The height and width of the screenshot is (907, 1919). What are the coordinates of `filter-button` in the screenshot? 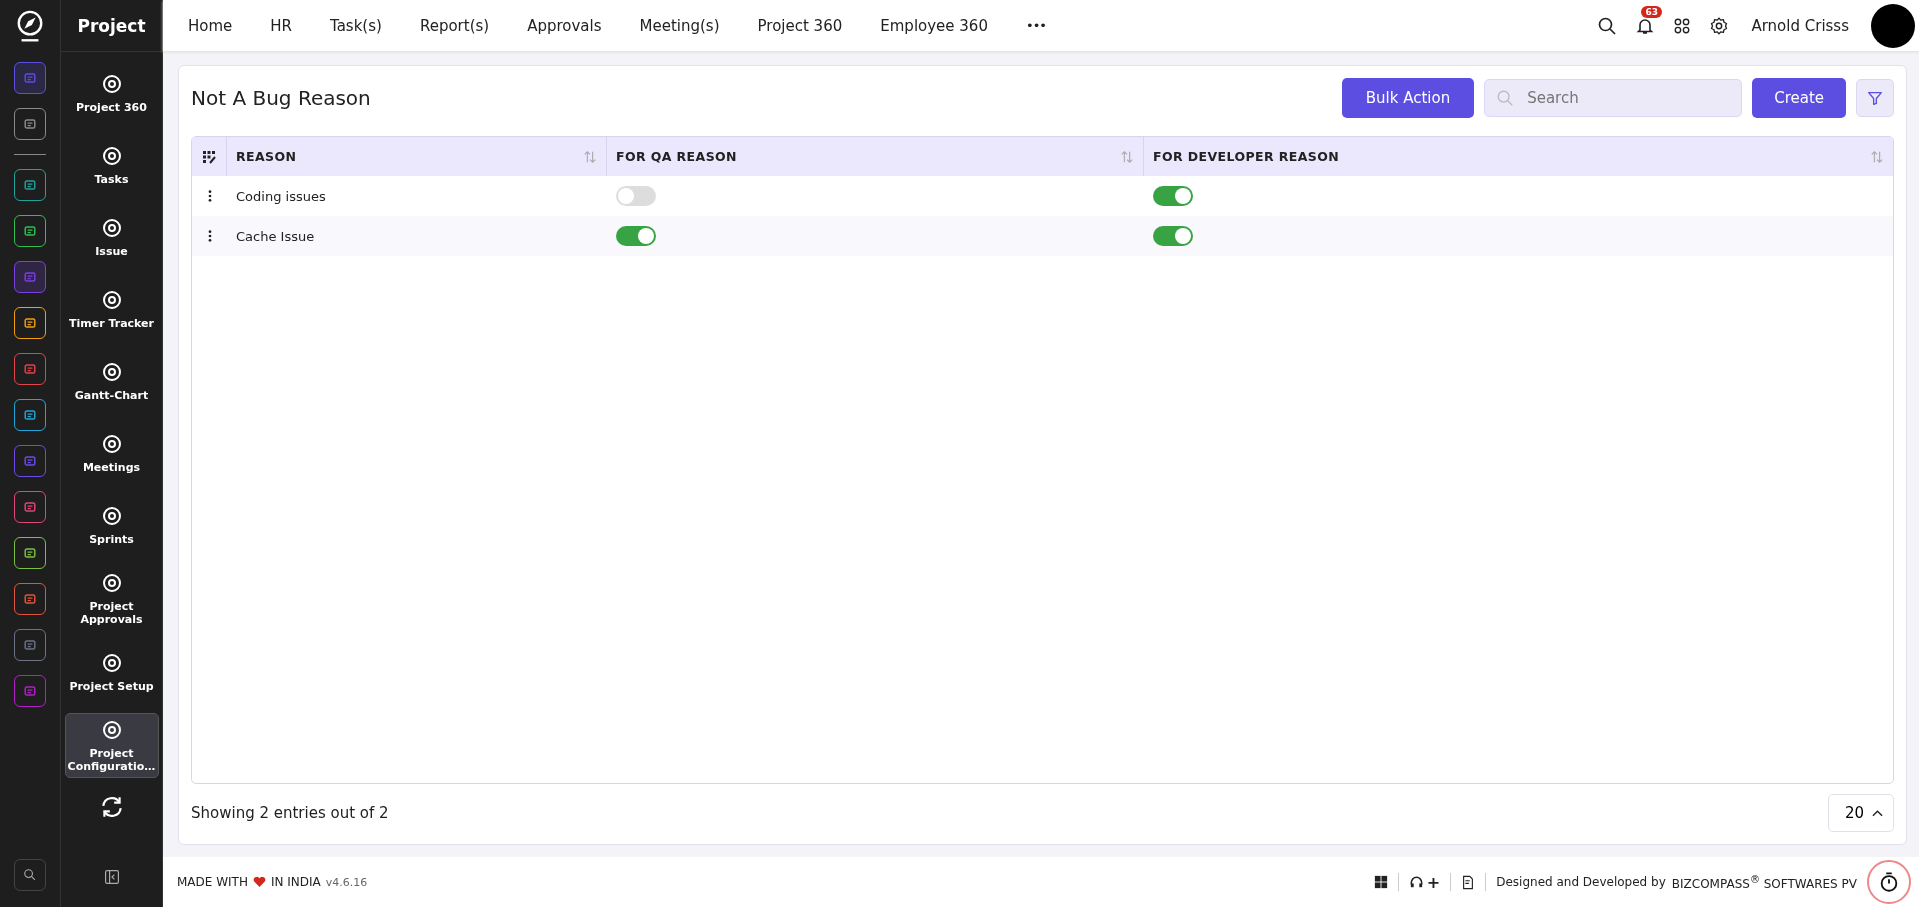 It's located at (1875, 98).